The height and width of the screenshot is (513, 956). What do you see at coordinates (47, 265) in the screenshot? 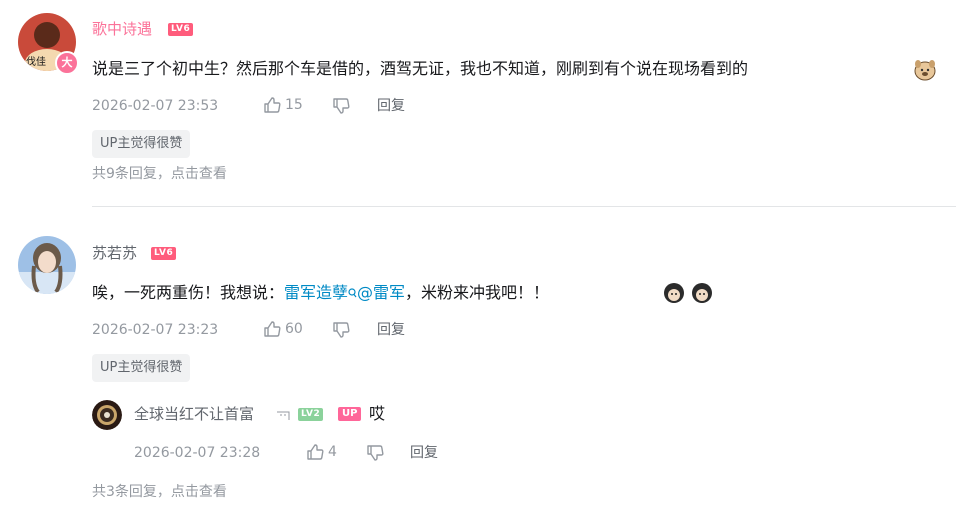
I see `avatar` at bounding box center [47, 265].